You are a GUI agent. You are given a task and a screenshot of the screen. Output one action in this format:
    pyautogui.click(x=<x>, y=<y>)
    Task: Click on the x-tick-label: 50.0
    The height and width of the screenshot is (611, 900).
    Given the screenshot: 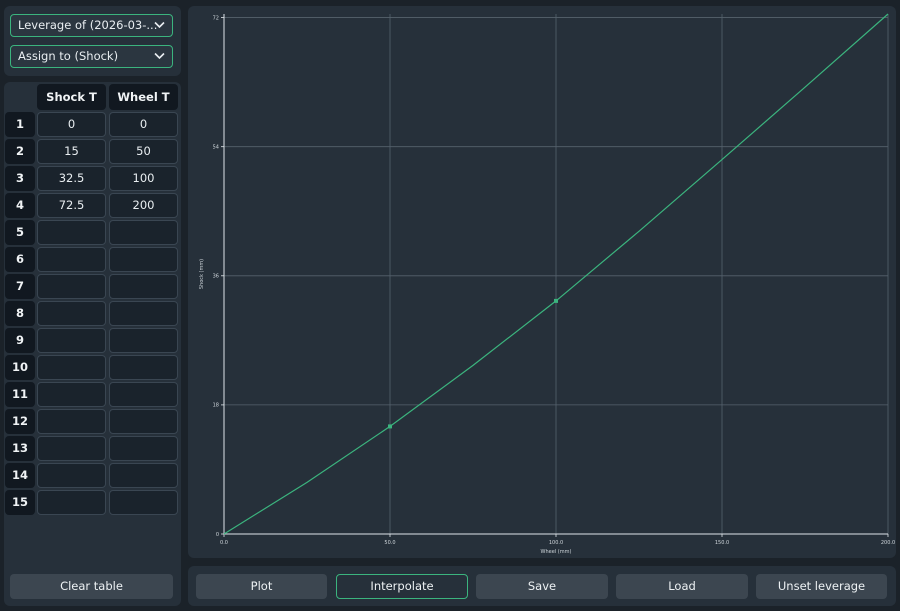 What is the action you would take?
    pyautogui.click(x=389, y=543)
    